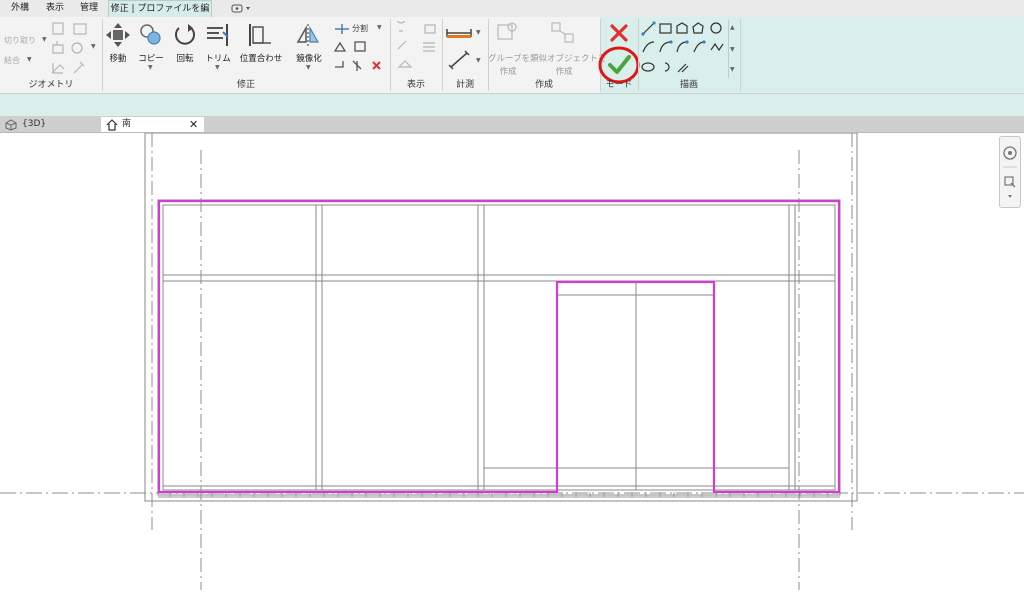  What do you see at coordinates (118, 35) in the screenshot?
I see `move-icon` at bounding box center [118, 35].